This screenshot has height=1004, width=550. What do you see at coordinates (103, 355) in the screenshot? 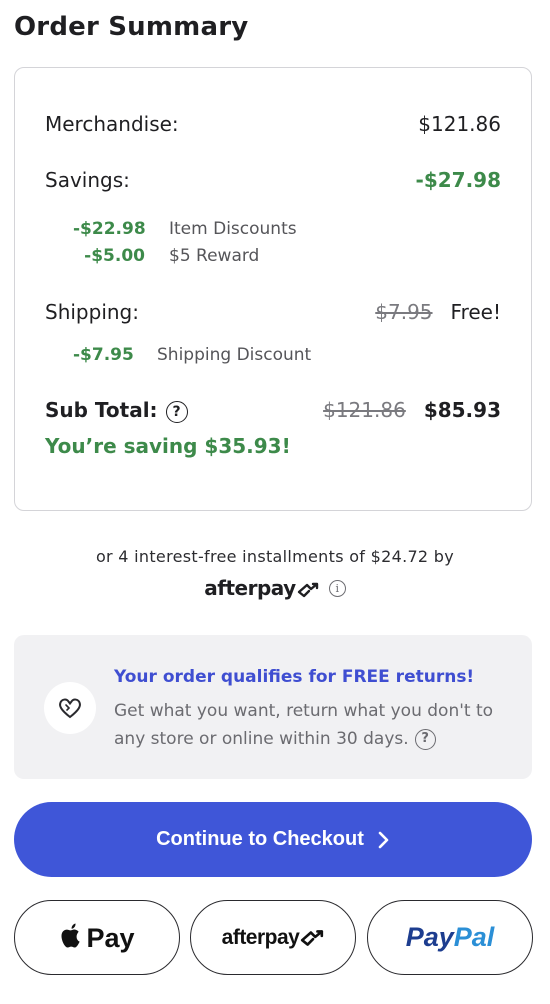
I see `shipping-discount-amount: -$7.95` at bounding box center [103, 355].